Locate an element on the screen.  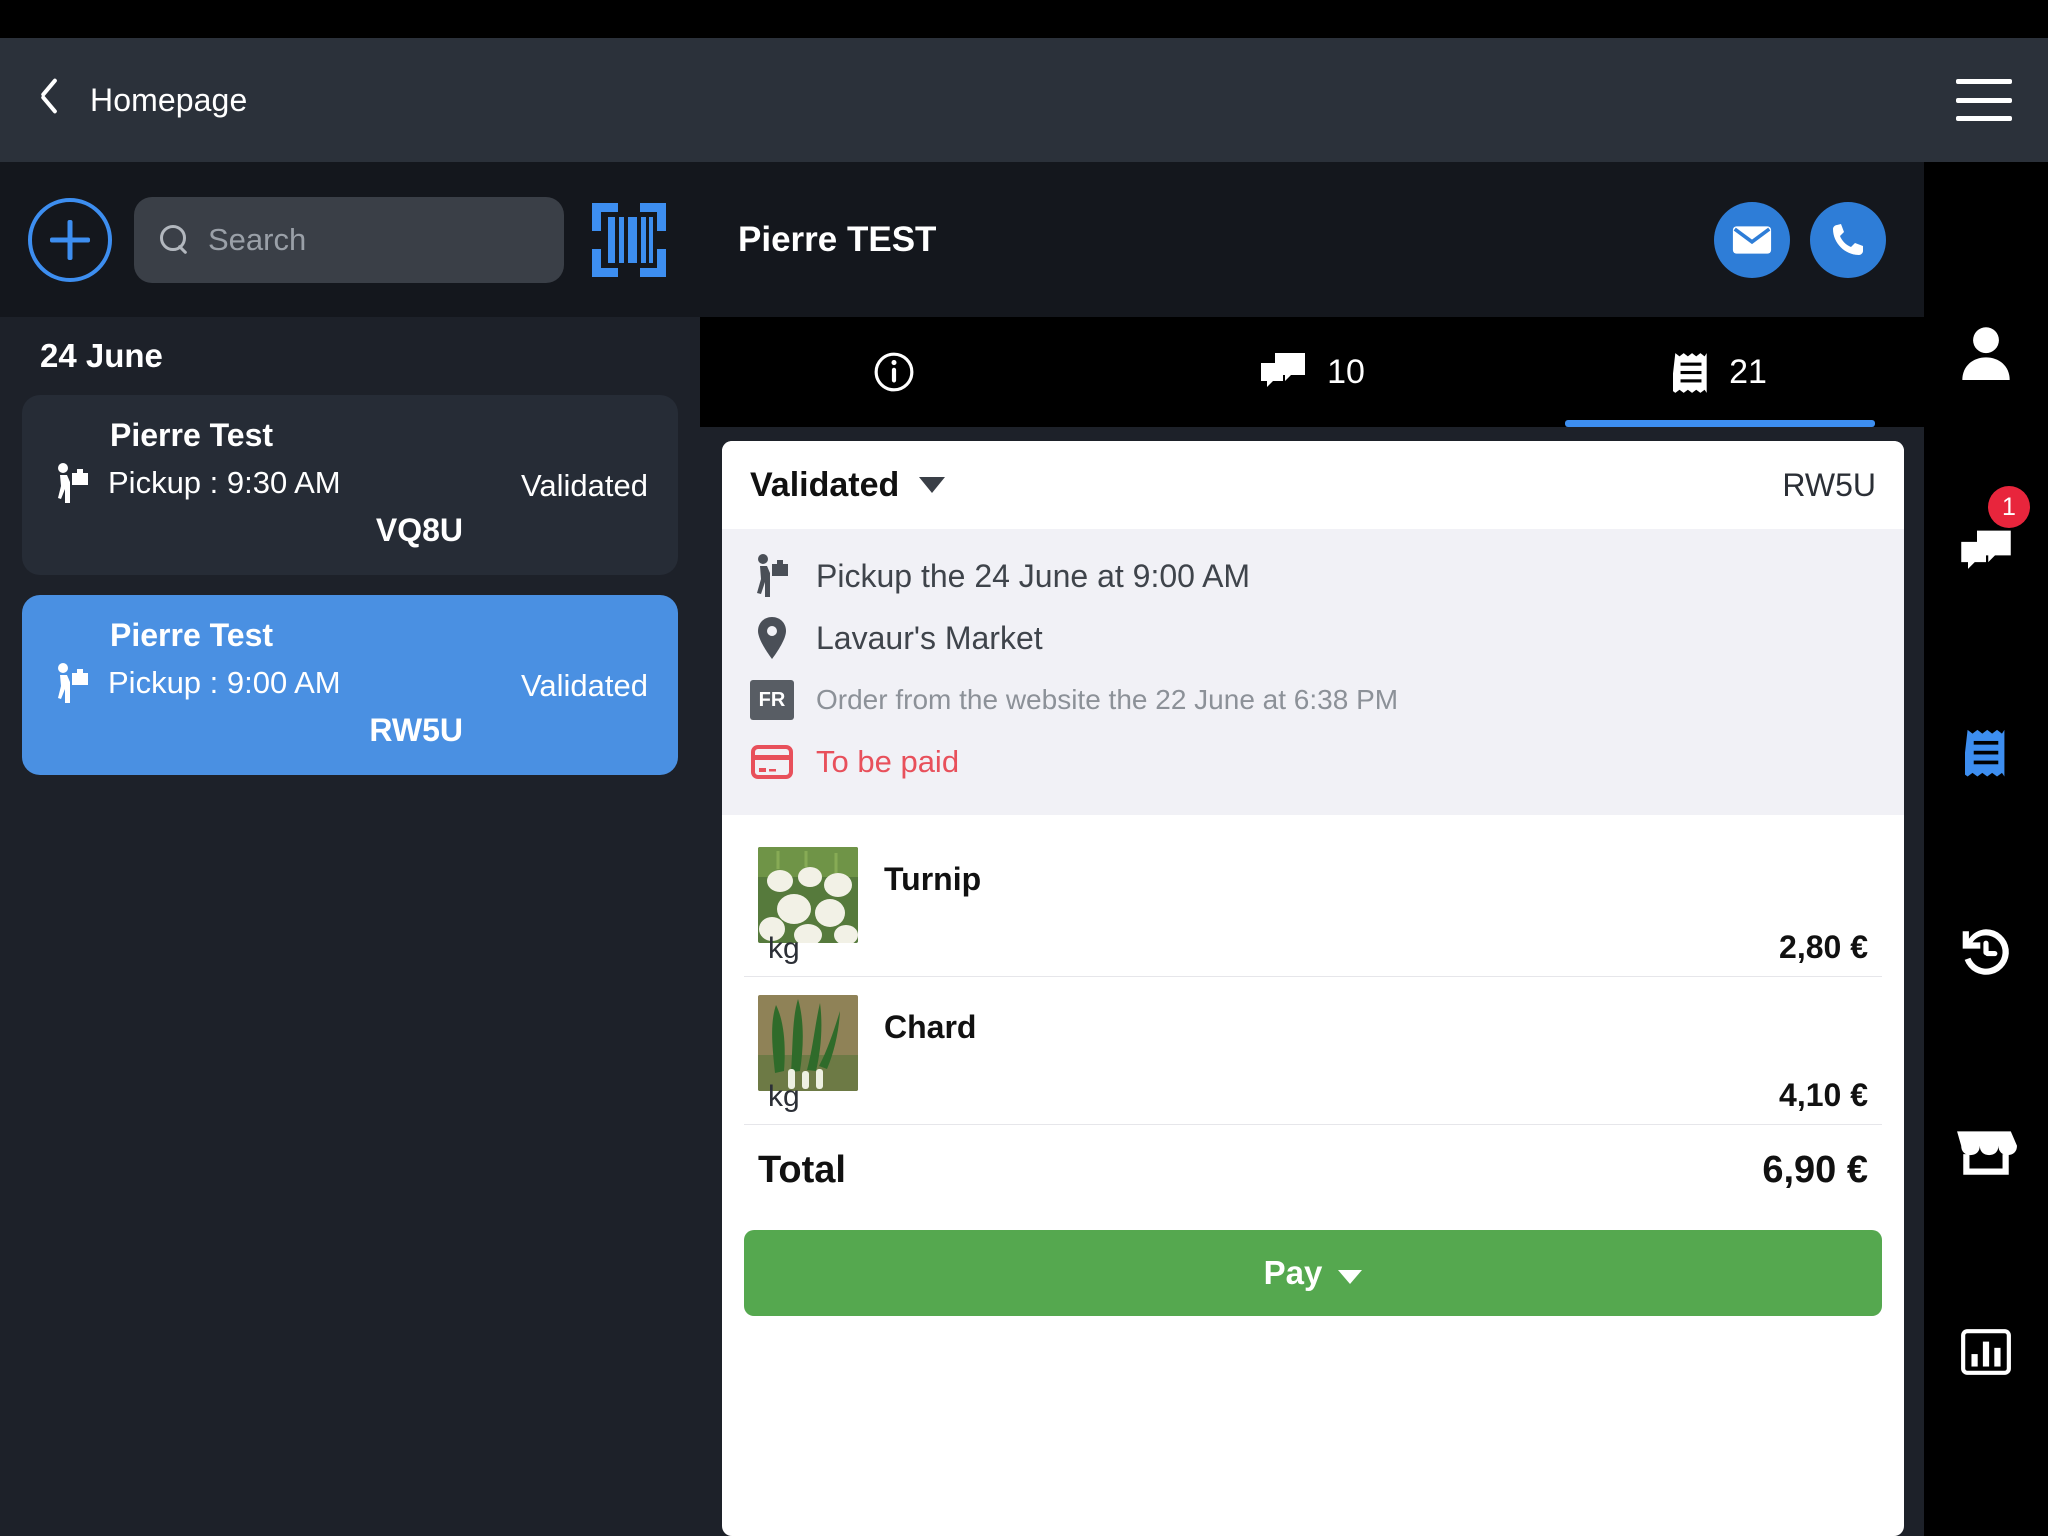
rail-item-statistics is located at coordinates (1986, 1352).